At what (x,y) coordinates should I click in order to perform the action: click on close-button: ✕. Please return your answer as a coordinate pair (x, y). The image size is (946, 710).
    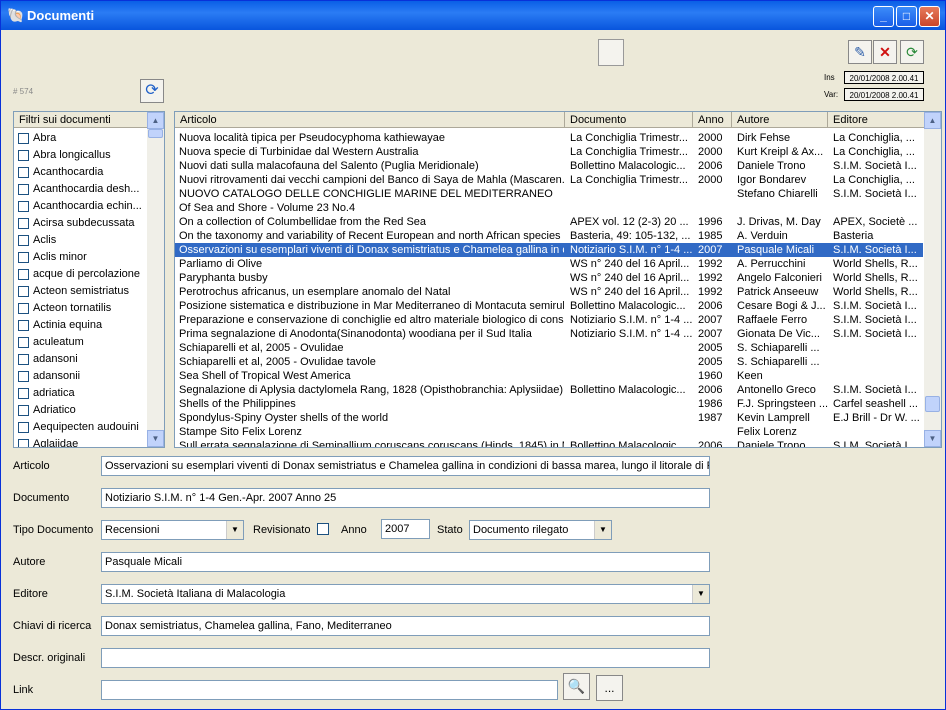
    Looking at the image, I should click on (929, 16).